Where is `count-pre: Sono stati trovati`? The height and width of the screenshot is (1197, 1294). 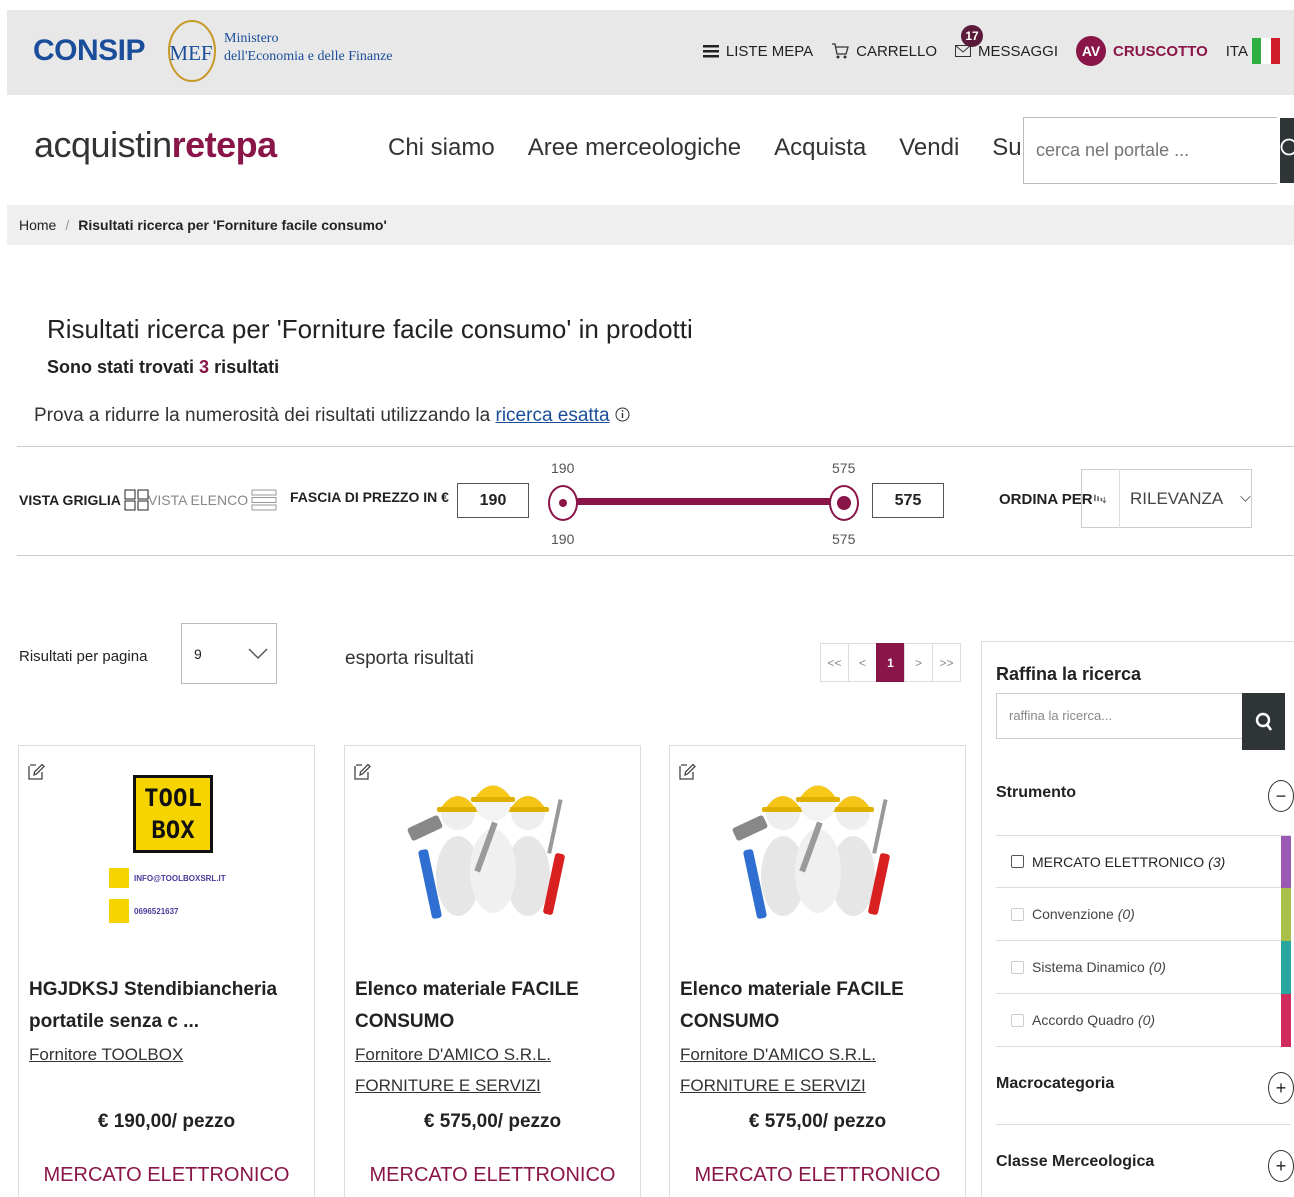 count-pre: Sono stati trovati is located at coordinates (121, 367).